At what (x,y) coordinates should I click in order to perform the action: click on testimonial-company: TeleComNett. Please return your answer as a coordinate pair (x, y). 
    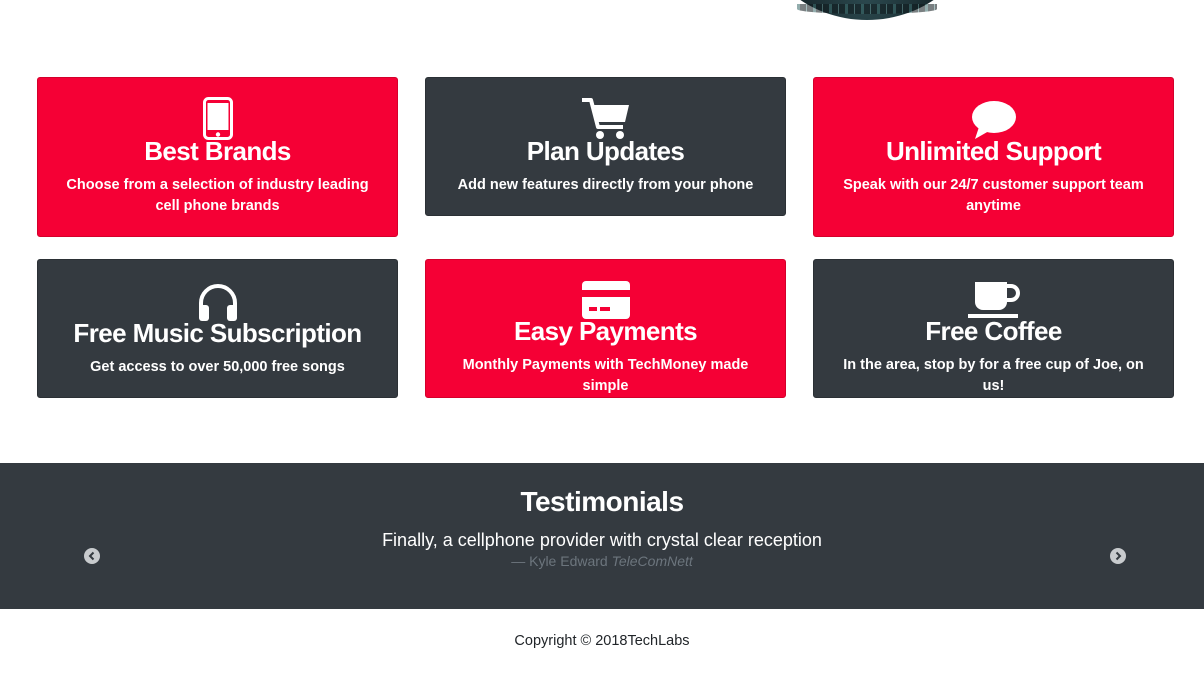
    Looking at the image, I should click on (652, 561).